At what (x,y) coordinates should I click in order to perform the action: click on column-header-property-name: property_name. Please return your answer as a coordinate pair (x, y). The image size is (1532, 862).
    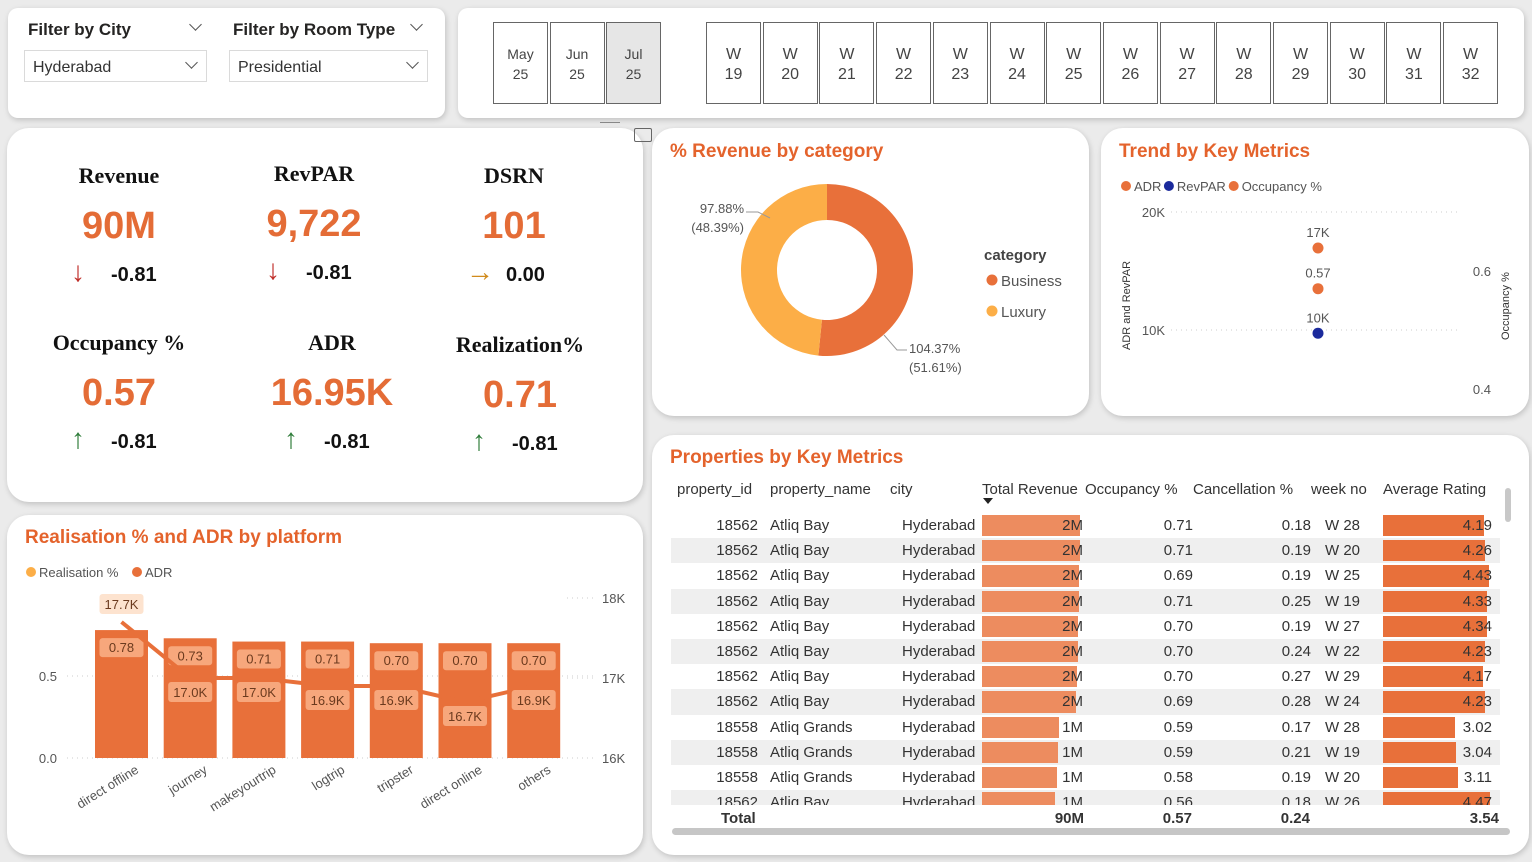
    Looking at the image, I should click on (830, 494).